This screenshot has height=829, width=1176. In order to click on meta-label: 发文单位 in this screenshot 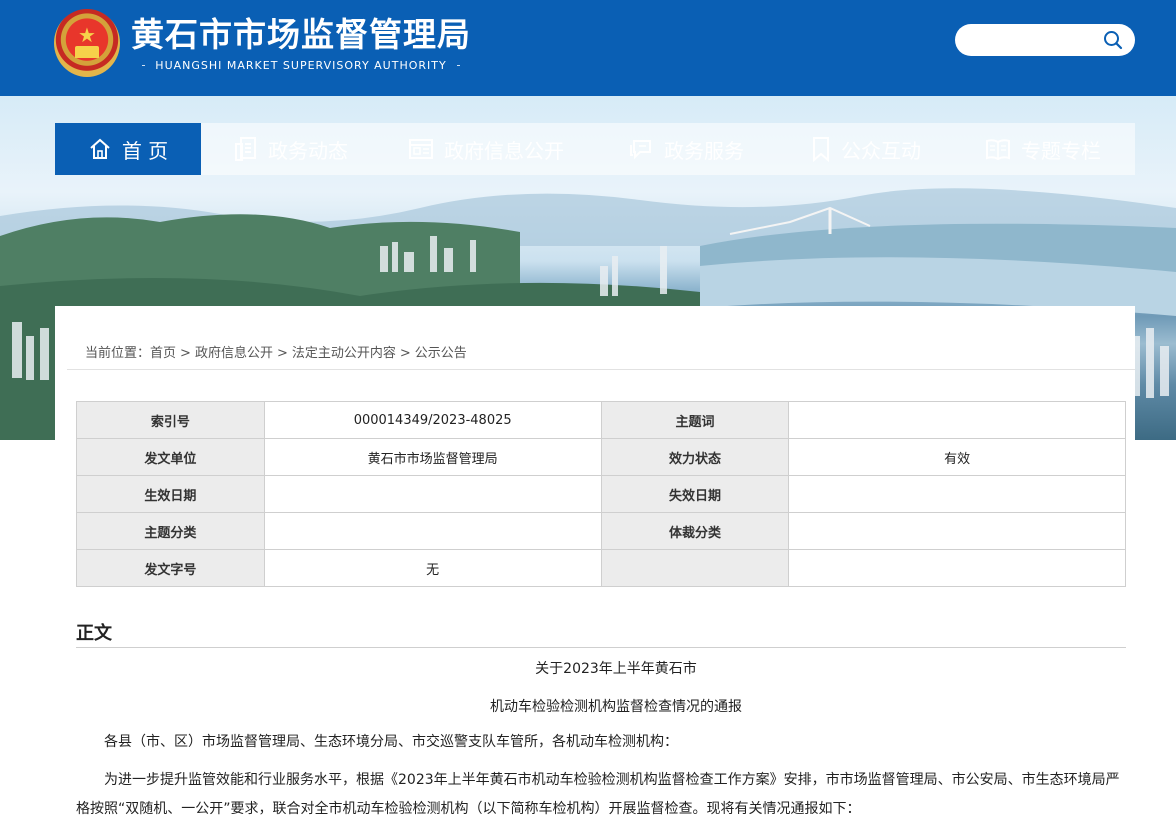, I will do `click(170, 457)`.